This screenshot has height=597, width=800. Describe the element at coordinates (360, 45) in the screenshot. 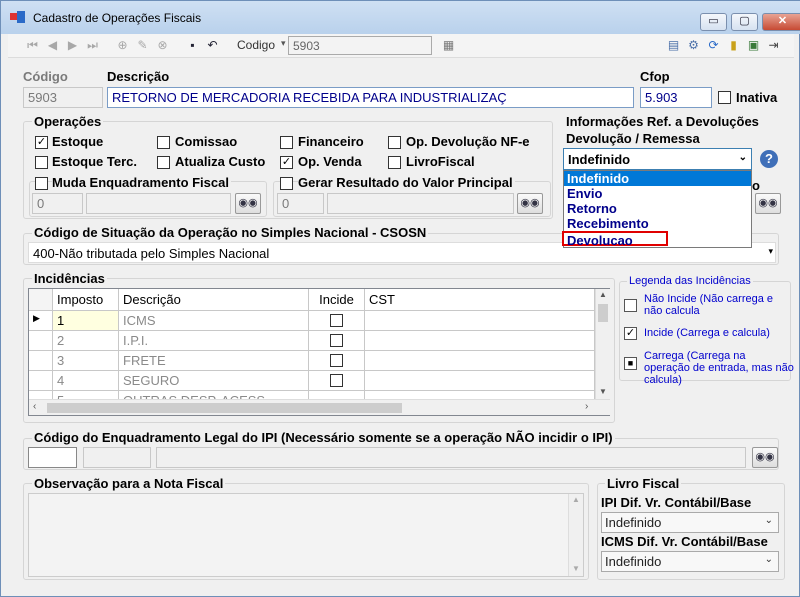

I see `codigo-search-input: 5903` at that location.